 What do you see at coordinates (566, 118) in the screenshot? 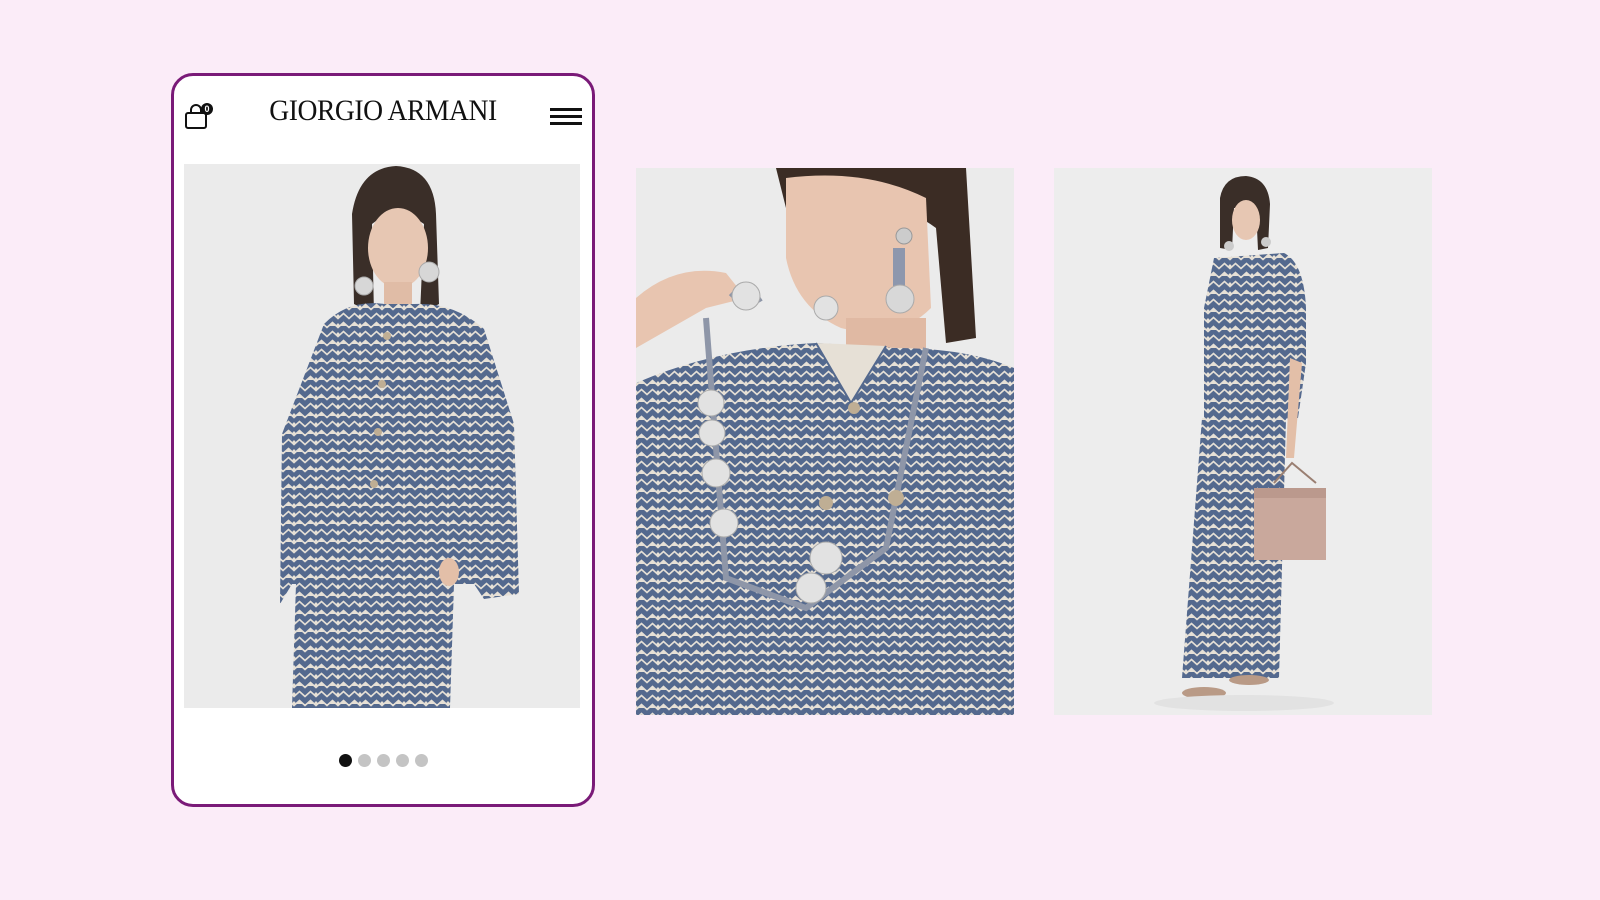
I see `hamburger-menu-icon` at bounding box center [566, 118].